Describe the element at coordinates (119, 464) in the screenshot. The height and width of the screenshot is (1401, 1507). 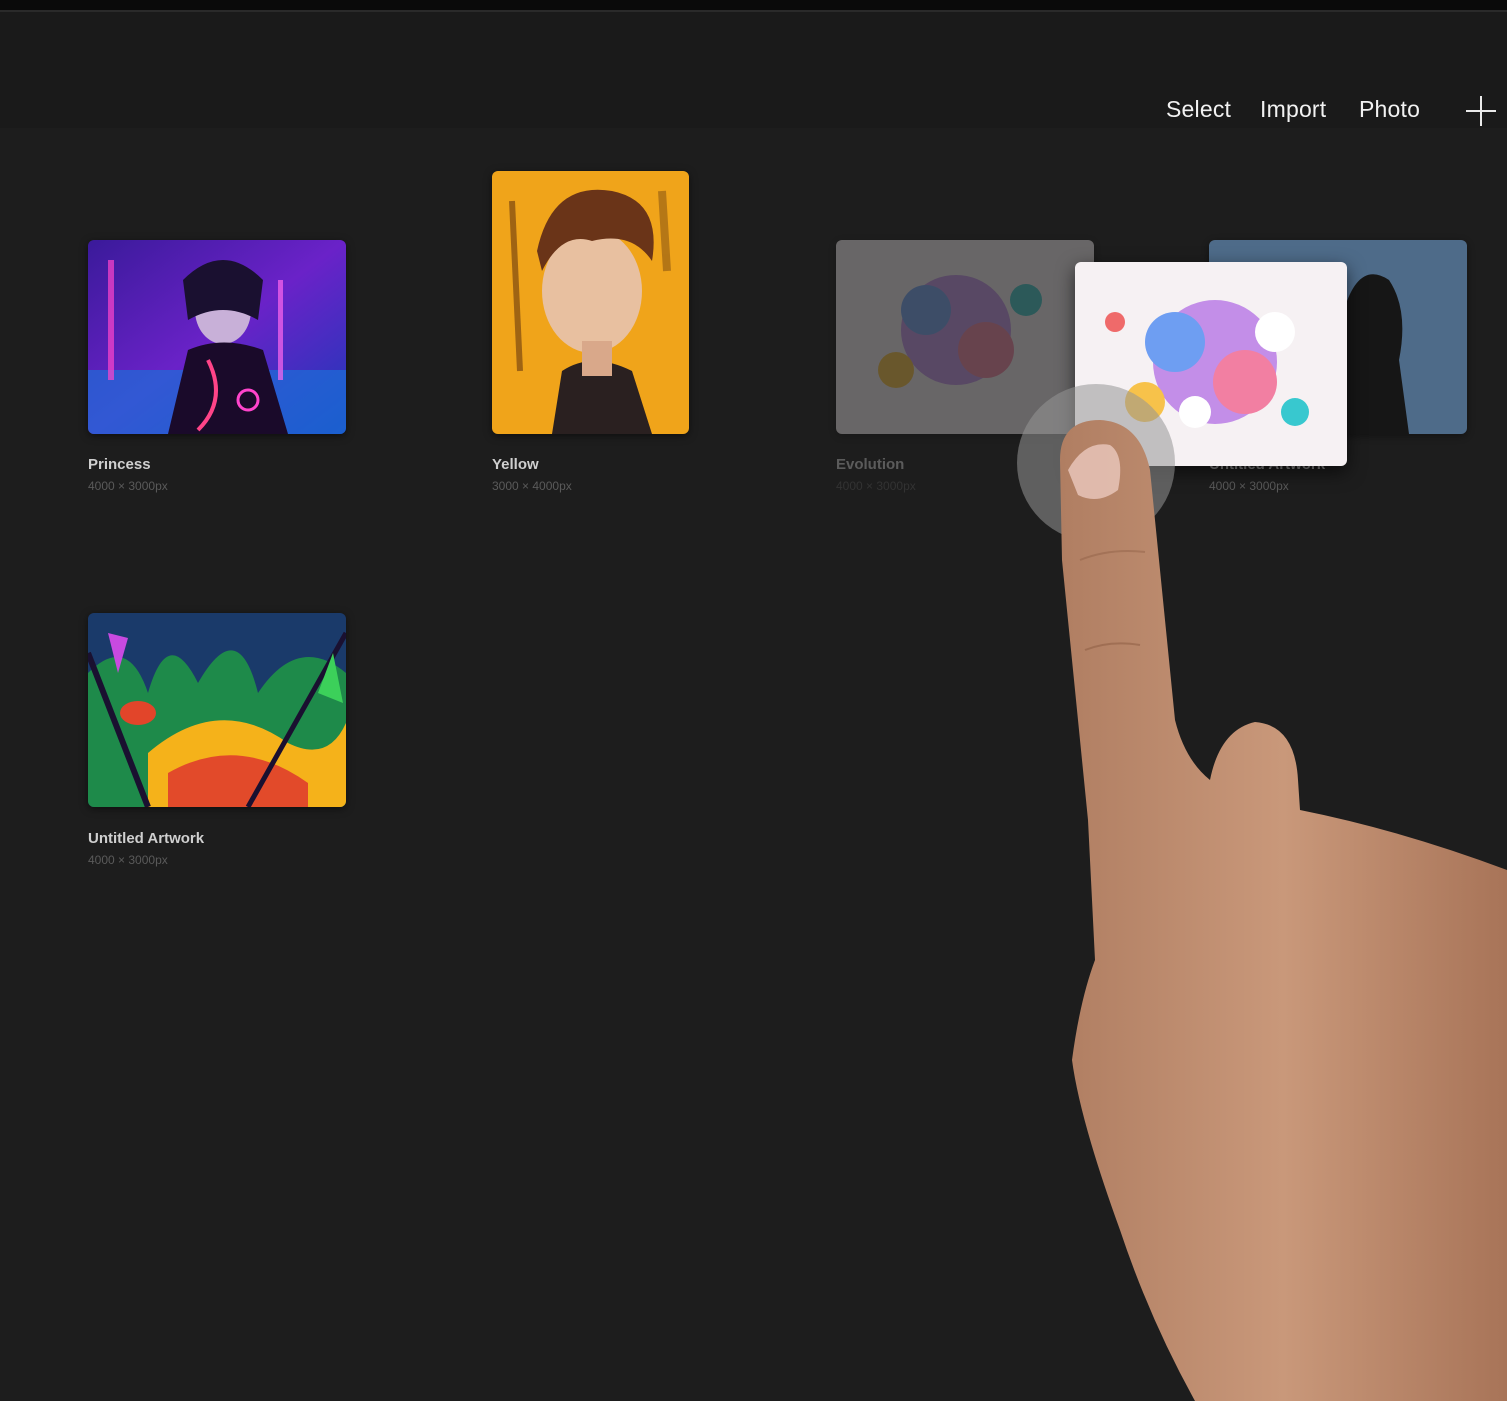
I see `artwork-title: Princess` at that location.